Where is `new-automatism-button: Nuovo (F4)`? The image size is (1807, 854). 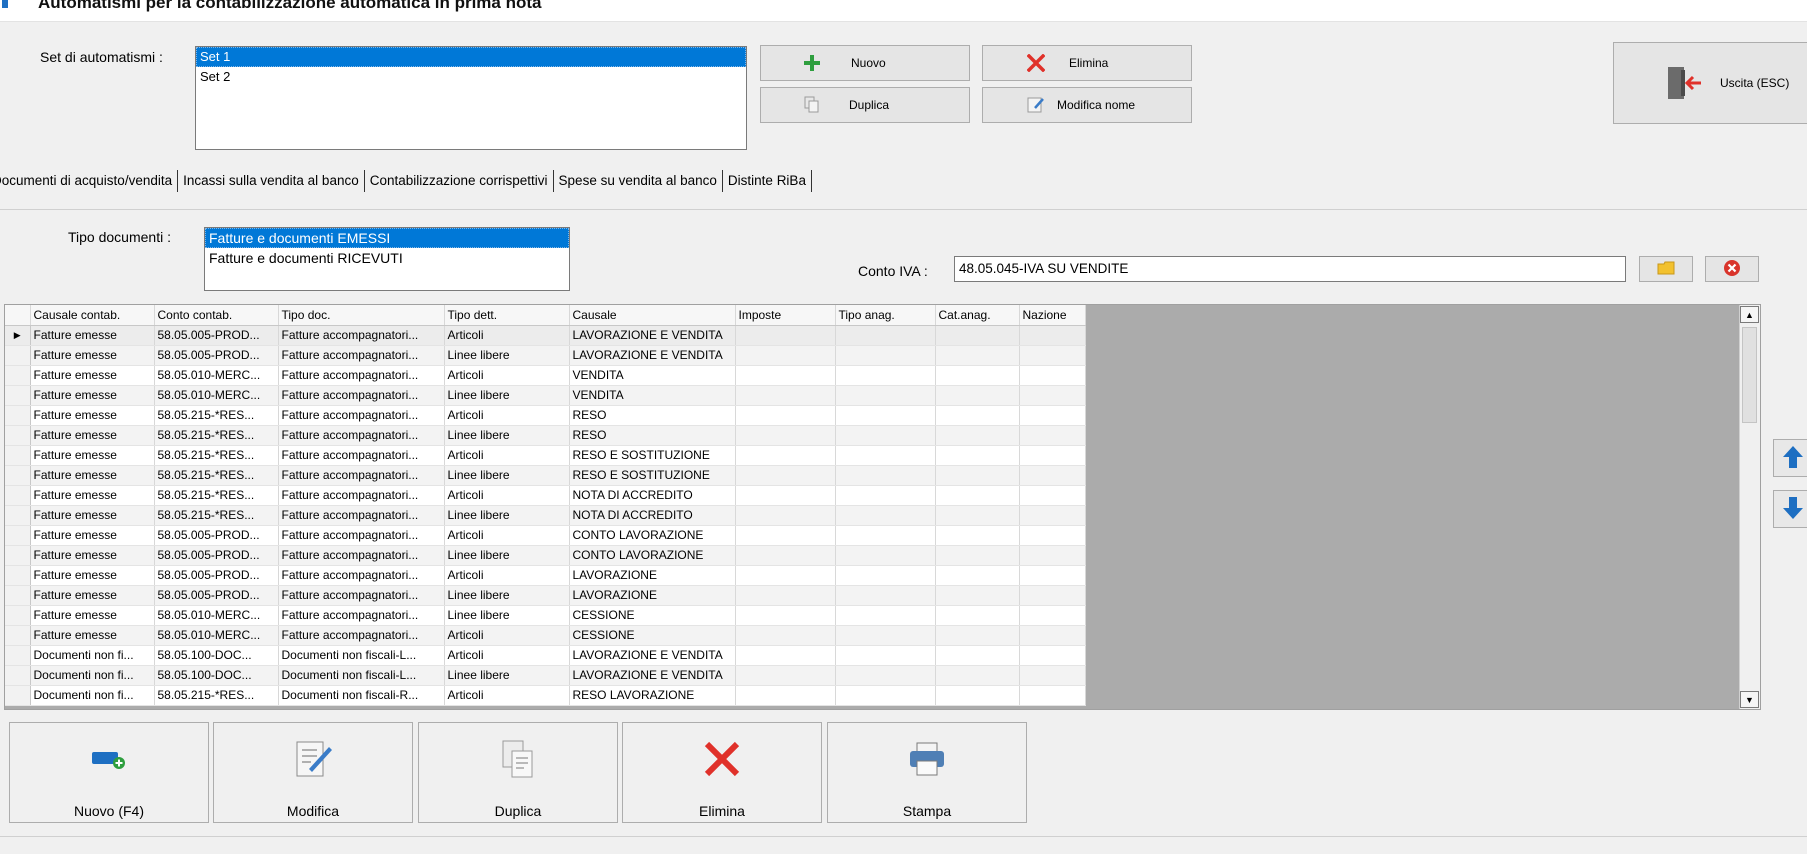
new-automatism-button: Nuovo (F4) is located at coordinates (109, 772).